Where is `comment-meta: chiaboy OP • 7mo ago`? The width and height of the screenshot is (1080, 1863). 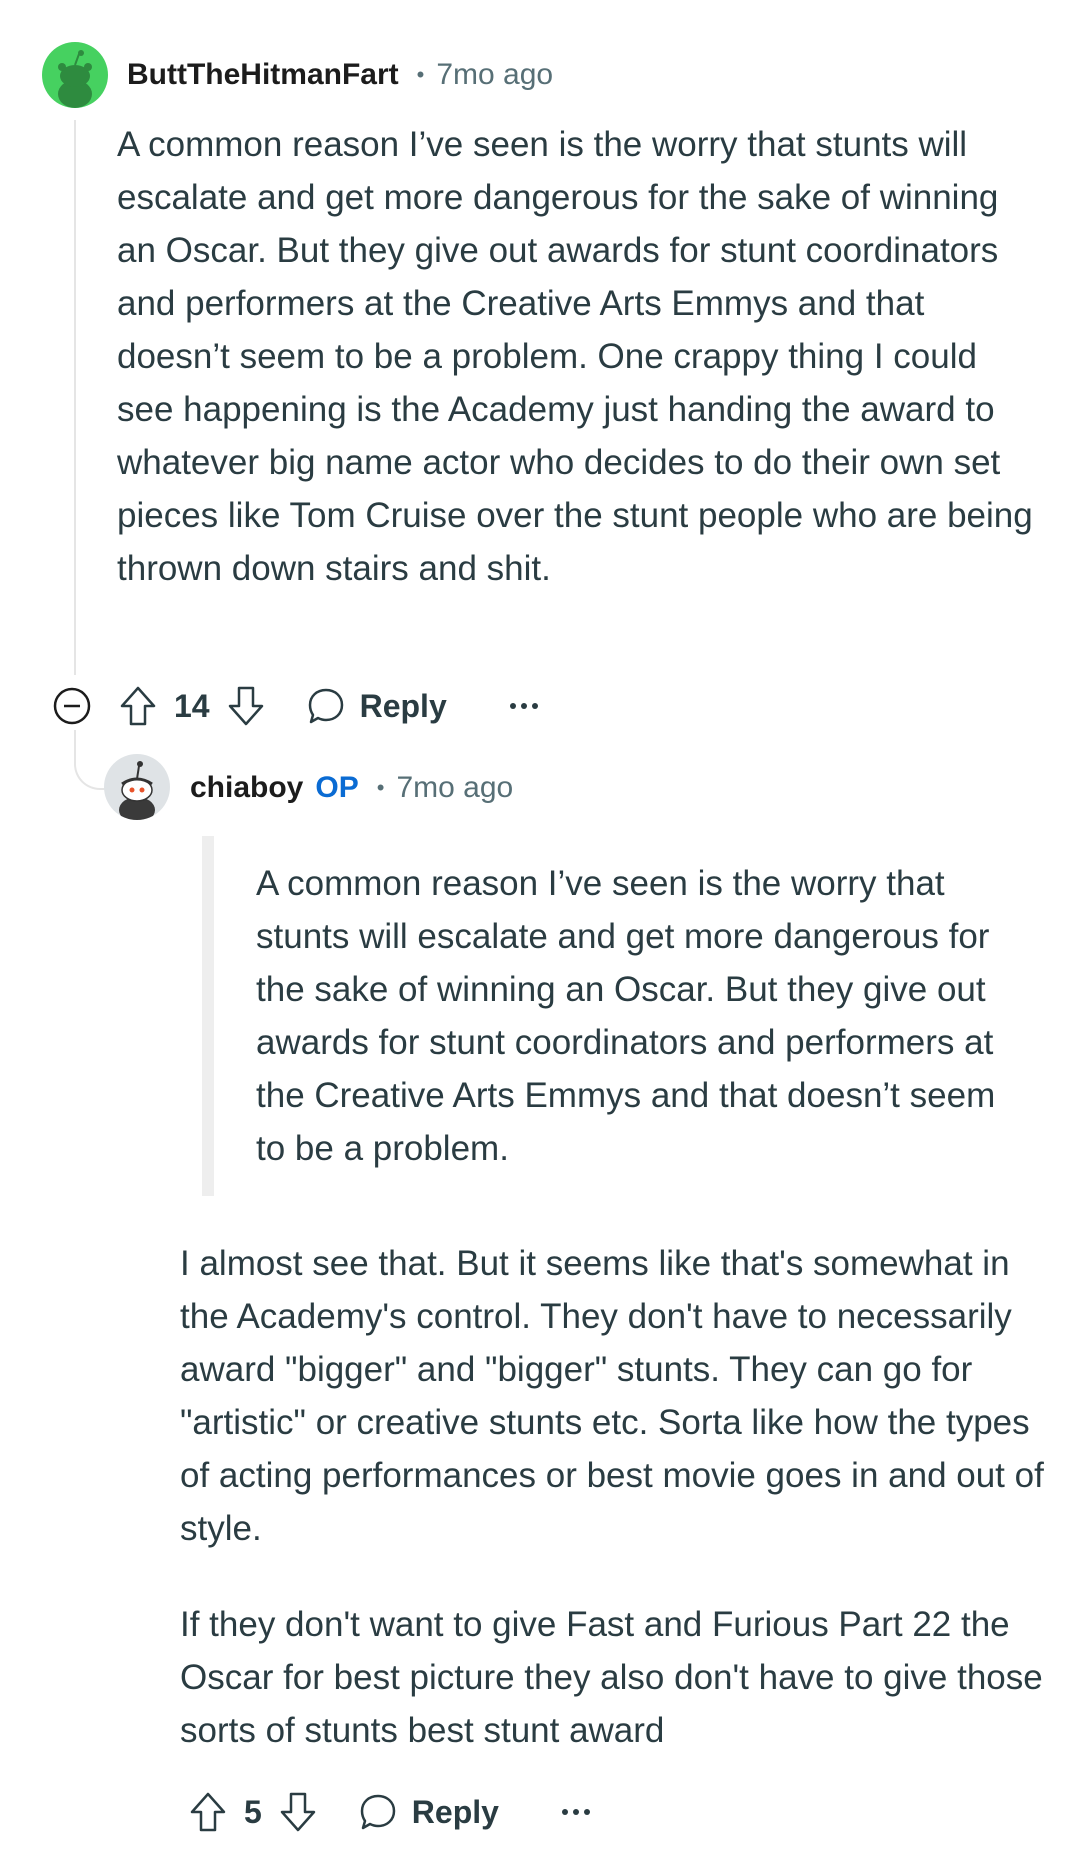
comment-meta: chiaboy OP • 7mo ago is located at coordinates (351, 788).